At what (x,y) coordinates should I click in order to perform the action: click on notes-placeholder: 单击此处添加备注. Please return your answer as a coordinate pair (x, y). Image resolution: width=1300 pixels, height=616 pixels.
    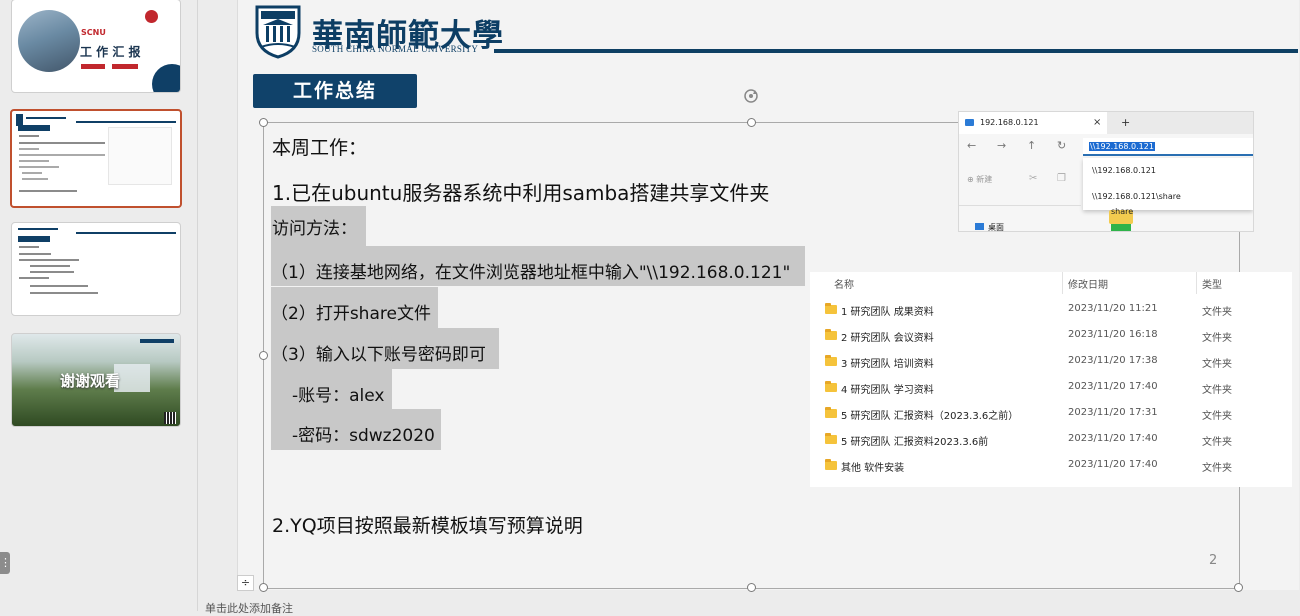
    Looking at the image, I should click on (249, 608).